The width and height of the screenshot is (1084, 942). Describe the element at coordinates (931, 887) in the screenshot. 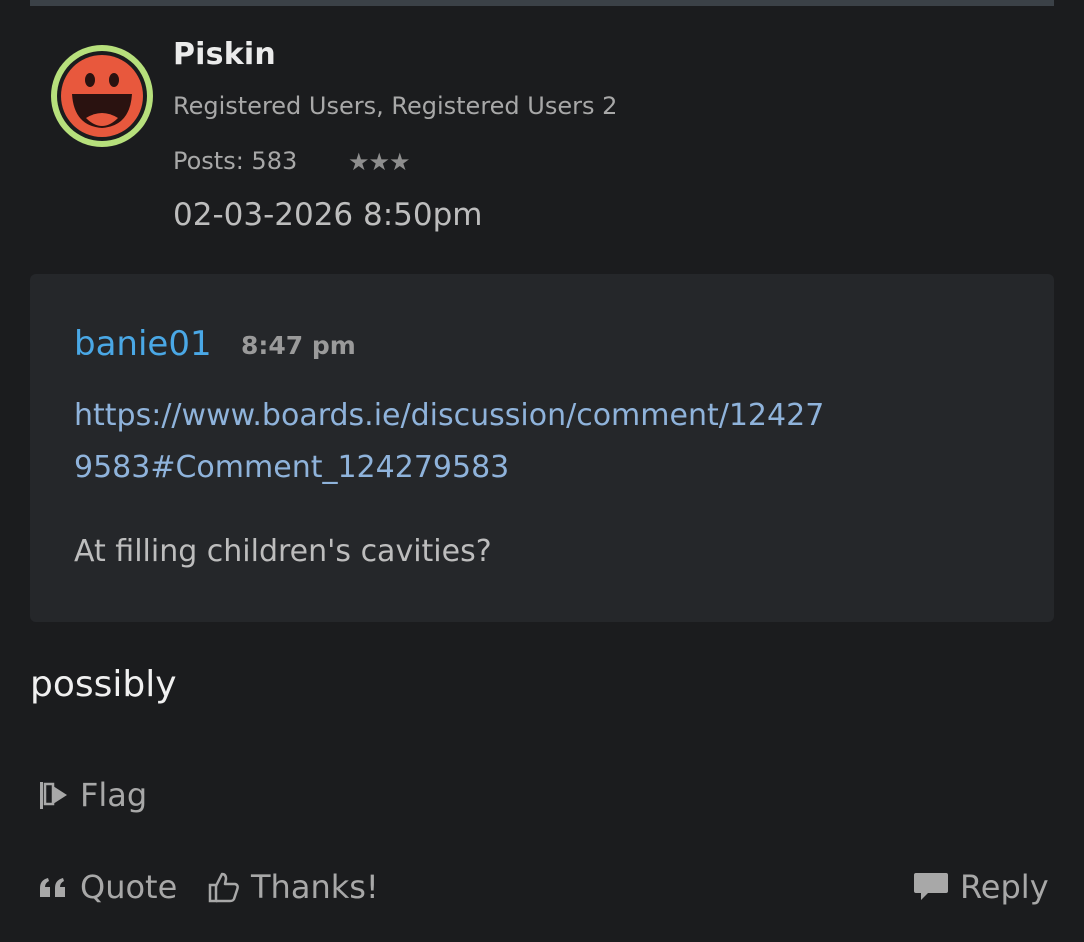

I see `speech-bubble-icon` at that location.